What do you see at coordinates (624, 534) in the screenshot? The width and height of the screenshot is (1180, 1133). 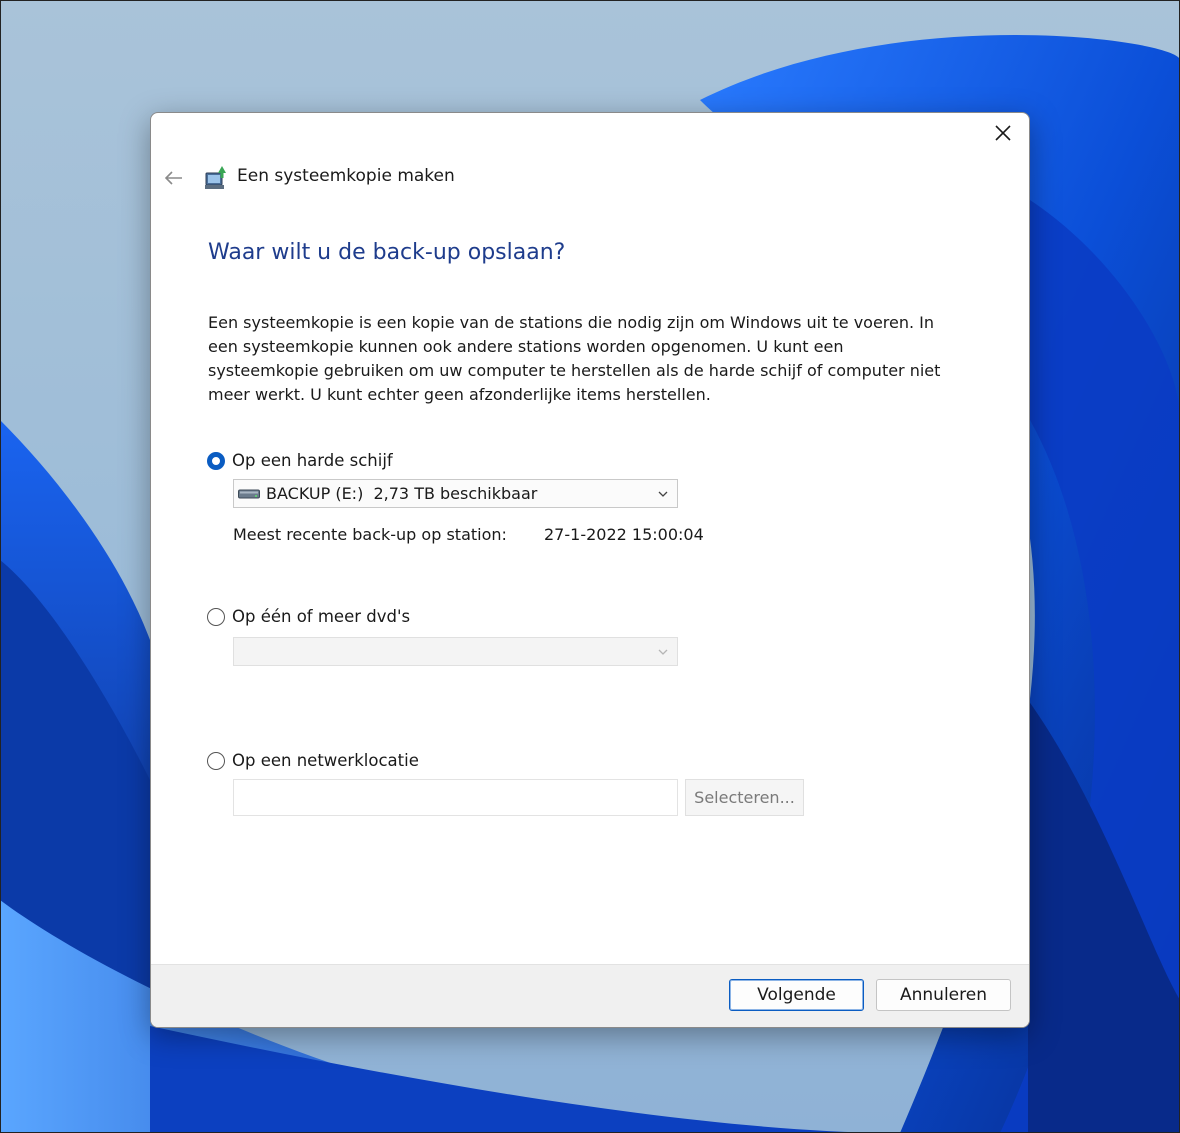 I see `recent-backup-value: 27-1-2022 15:00:04` at bounding box center [624, 534].